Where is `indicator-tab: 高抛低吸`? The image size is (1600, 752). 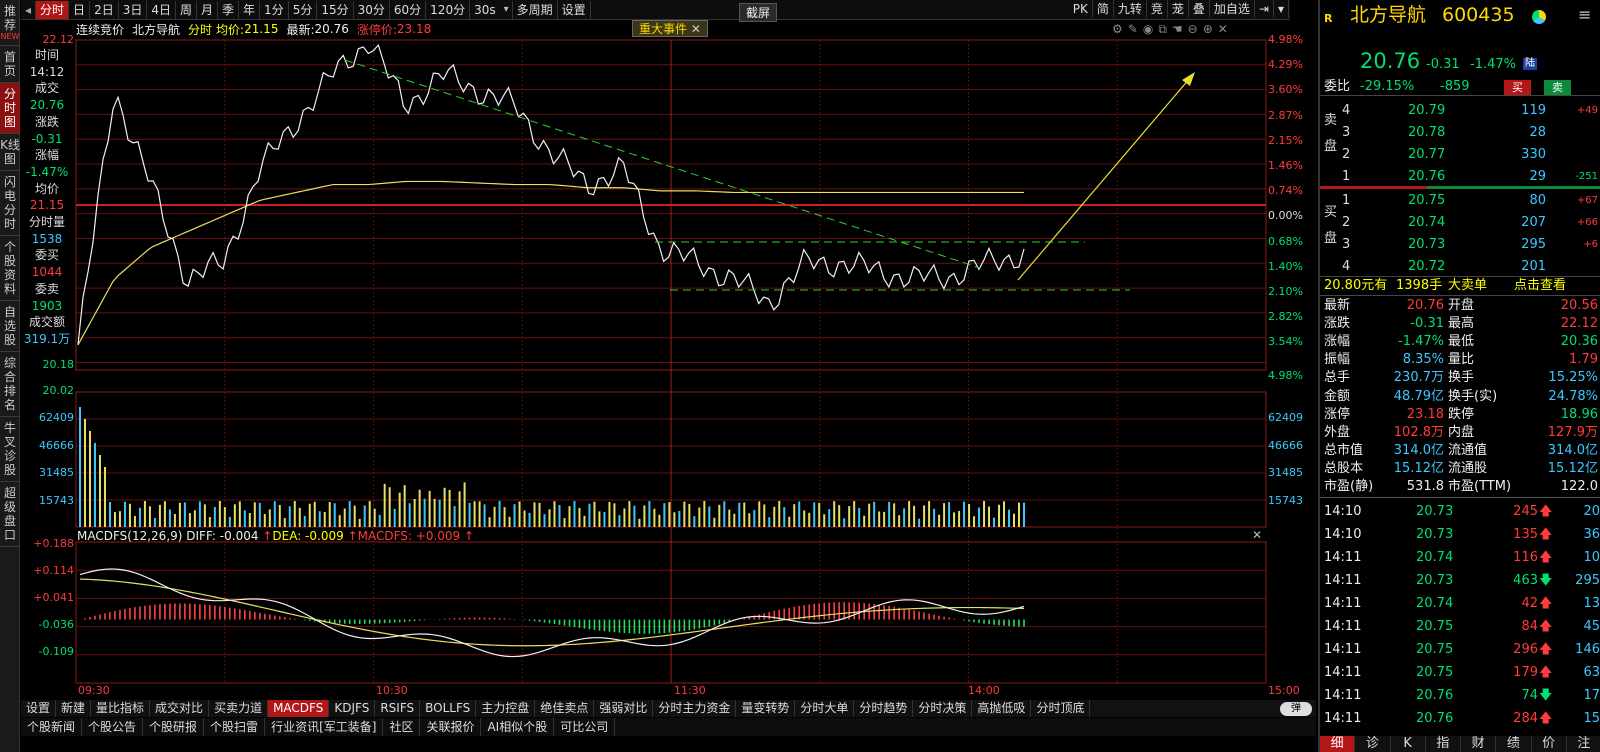 indicator-tab: 高抛低吸 is located at coordinates (1002, 708).